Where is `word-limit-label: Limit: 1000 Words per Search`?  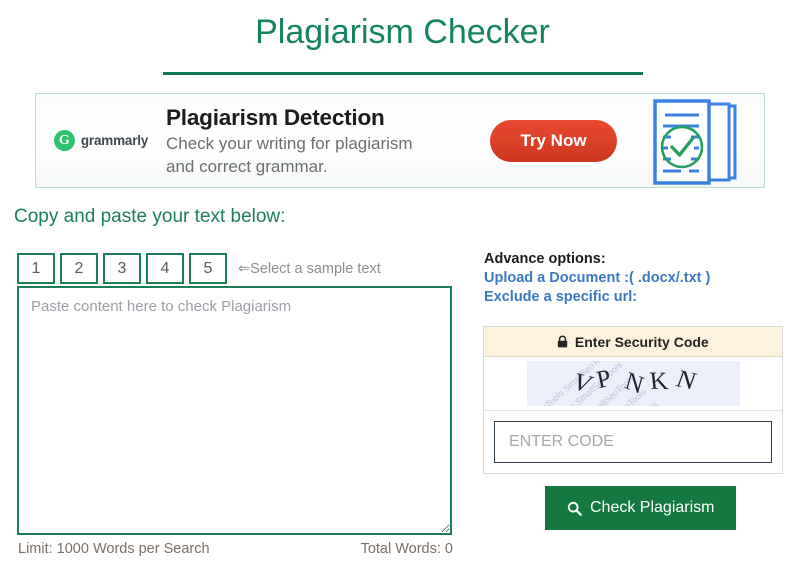 word-limit-label: Limit: 1000 Words per Search is located at coordinates (114, 549).